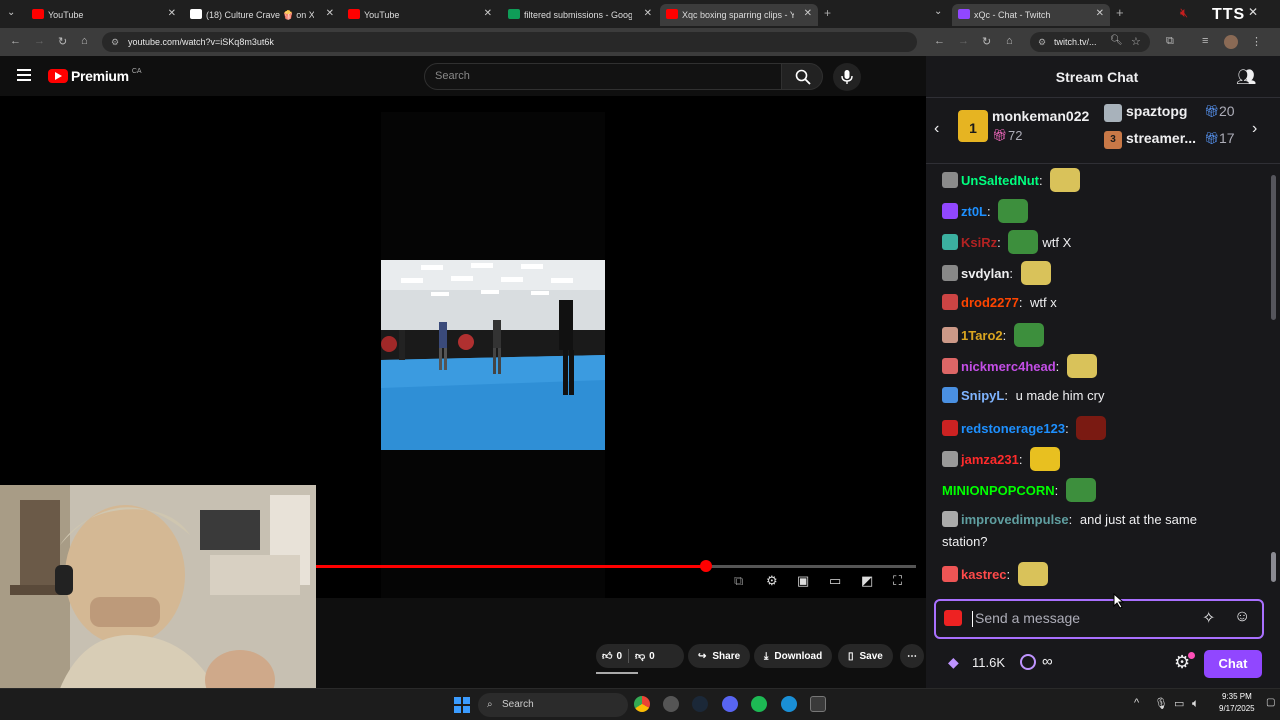 This screenshot has width=1280, height=720. I want to click on chat-message: zt0L:, so click(1092, 211).